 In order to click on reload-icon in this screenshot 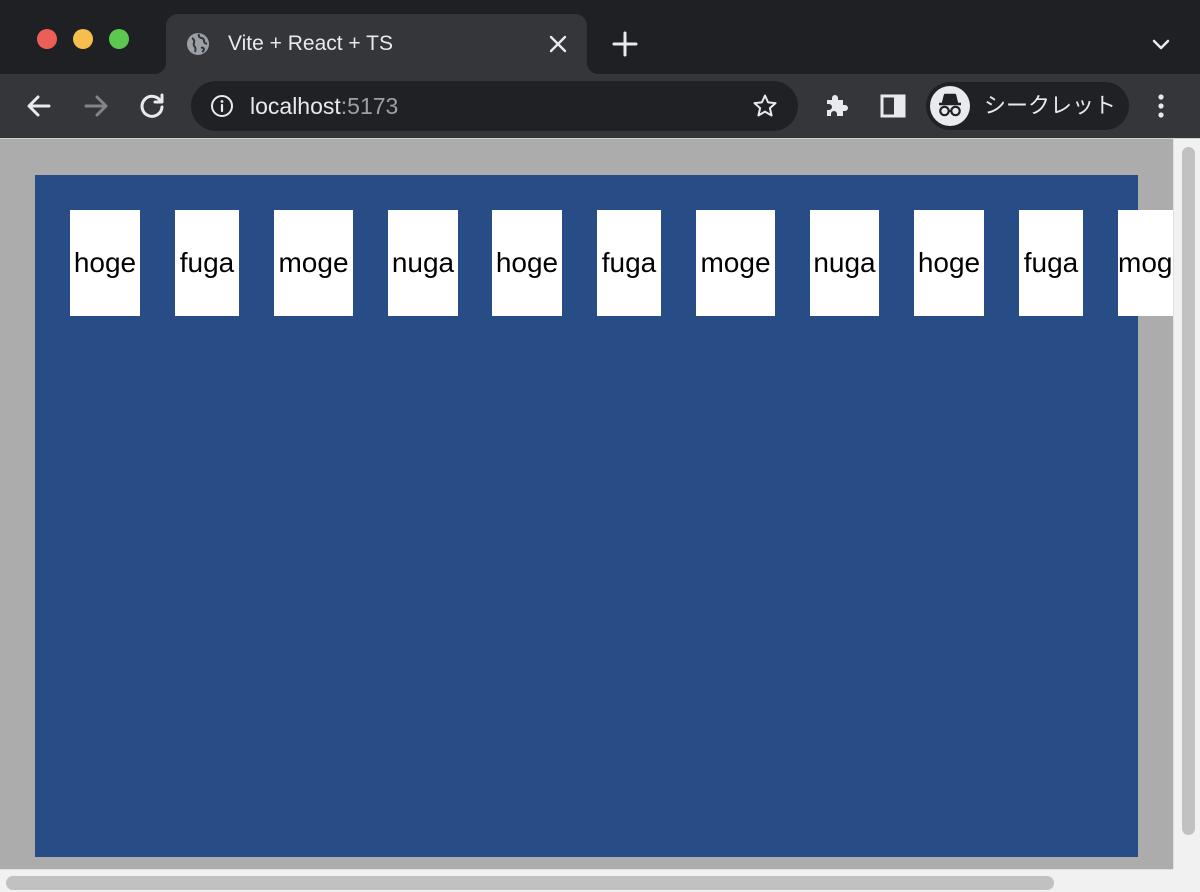, I will do `click(152, 106)`.